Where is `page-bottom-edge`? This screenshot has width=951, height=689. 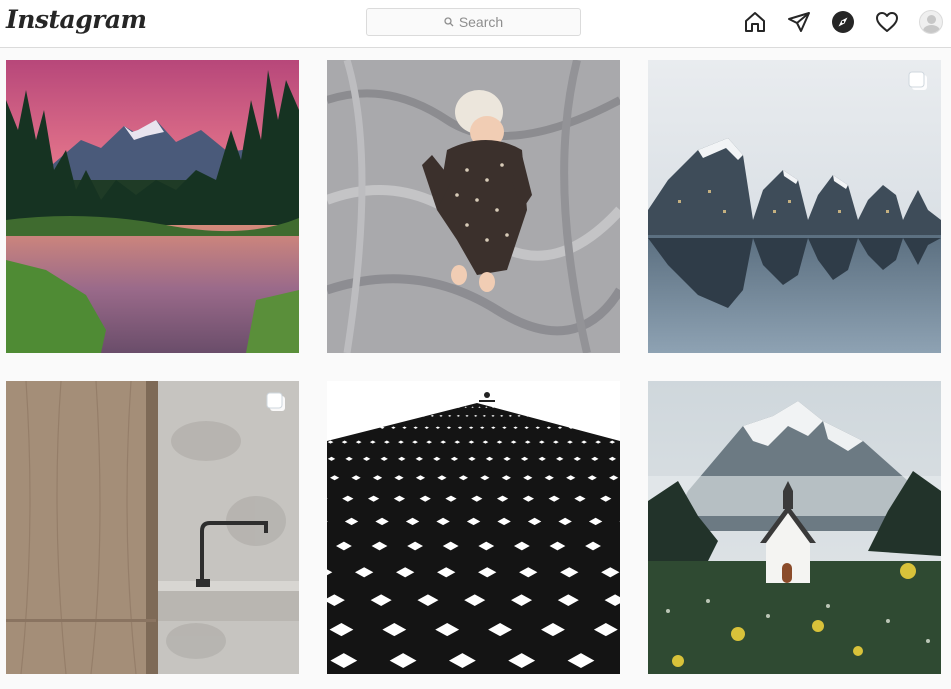
page-bottom-edge is located at coordinates (475, 681).